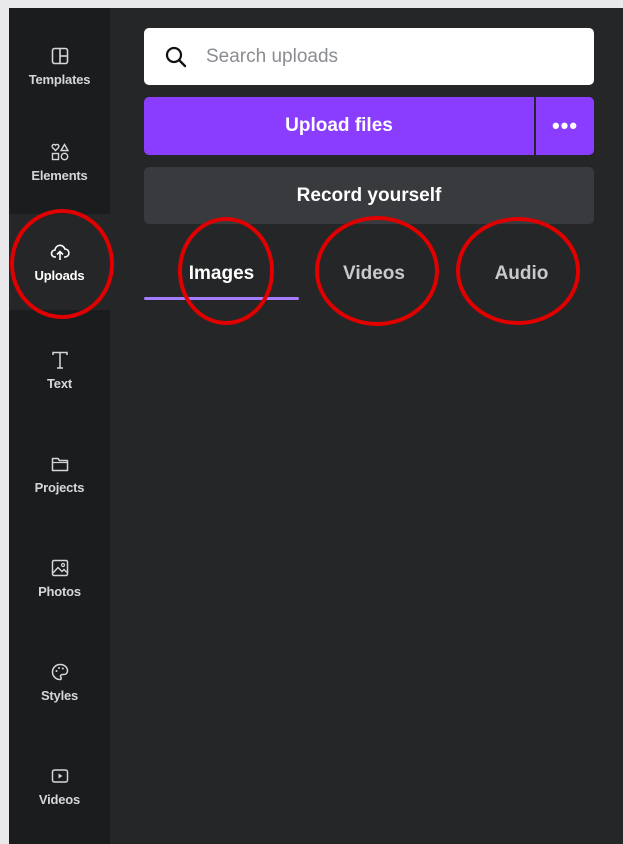 The image size is (623, 844). I want to click on palette-icon, so click(60, 672).